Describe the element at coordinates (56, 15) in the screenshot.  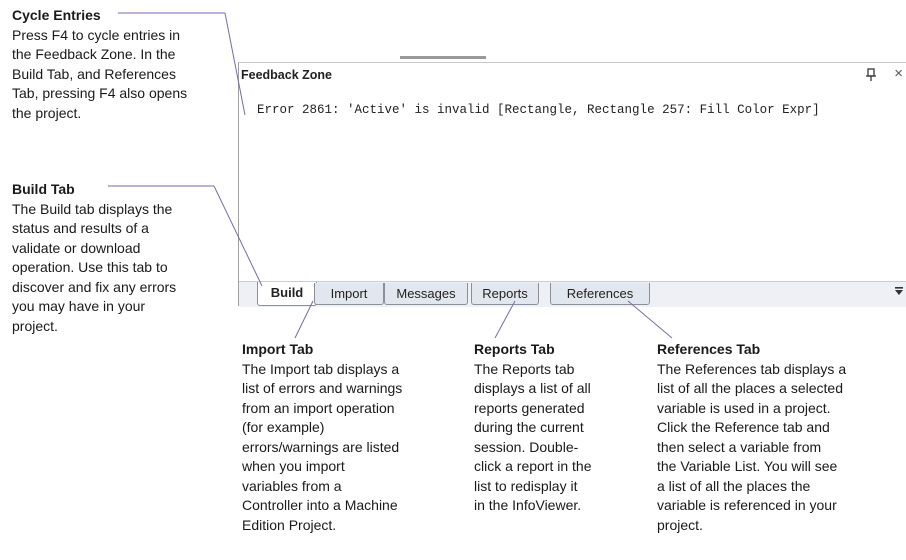
I see `callout-title: Cycle Entries` at that location.